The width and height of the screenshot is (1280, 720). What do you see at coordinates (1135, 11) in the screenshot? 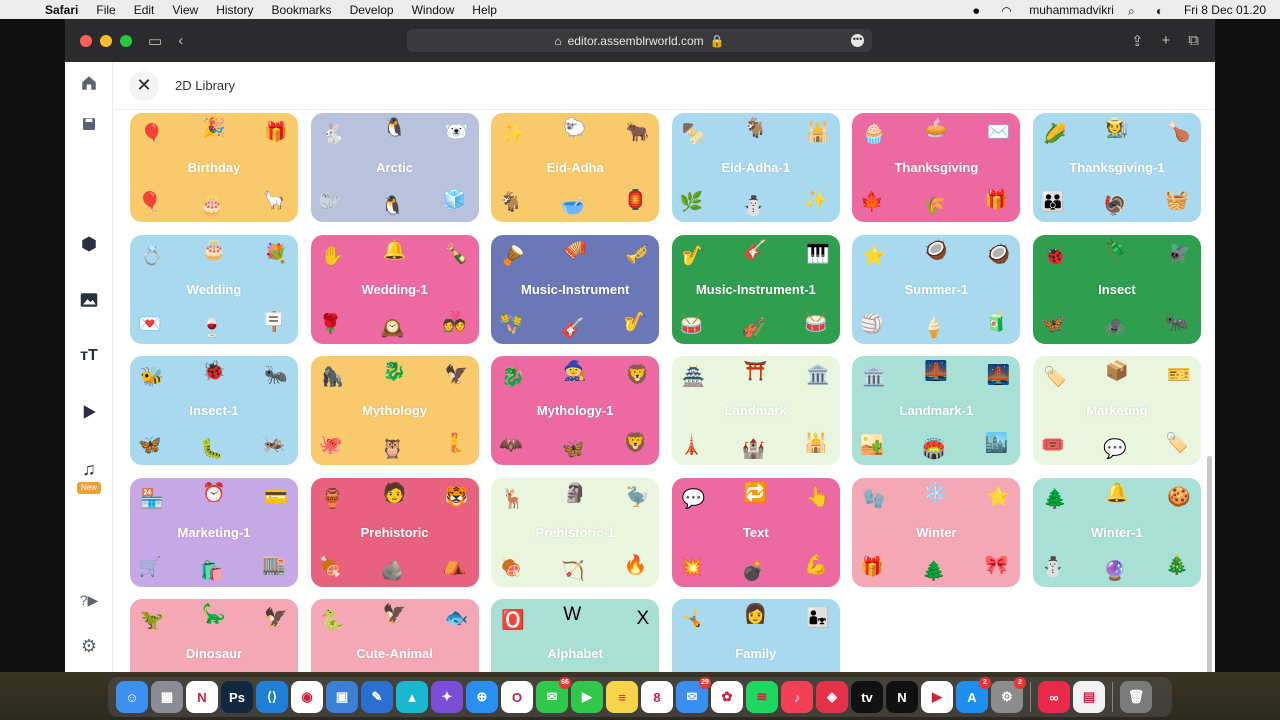
I see `search-icon: ⌕` at bounding box center [1135, 11].